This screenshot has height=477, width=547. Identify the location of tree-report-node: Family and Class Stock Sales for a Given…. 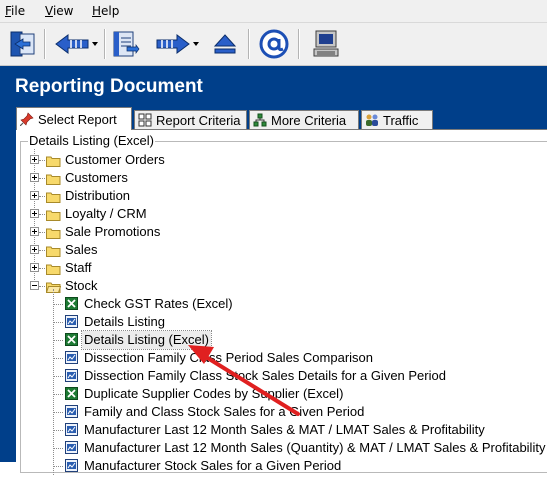
(273, 412).